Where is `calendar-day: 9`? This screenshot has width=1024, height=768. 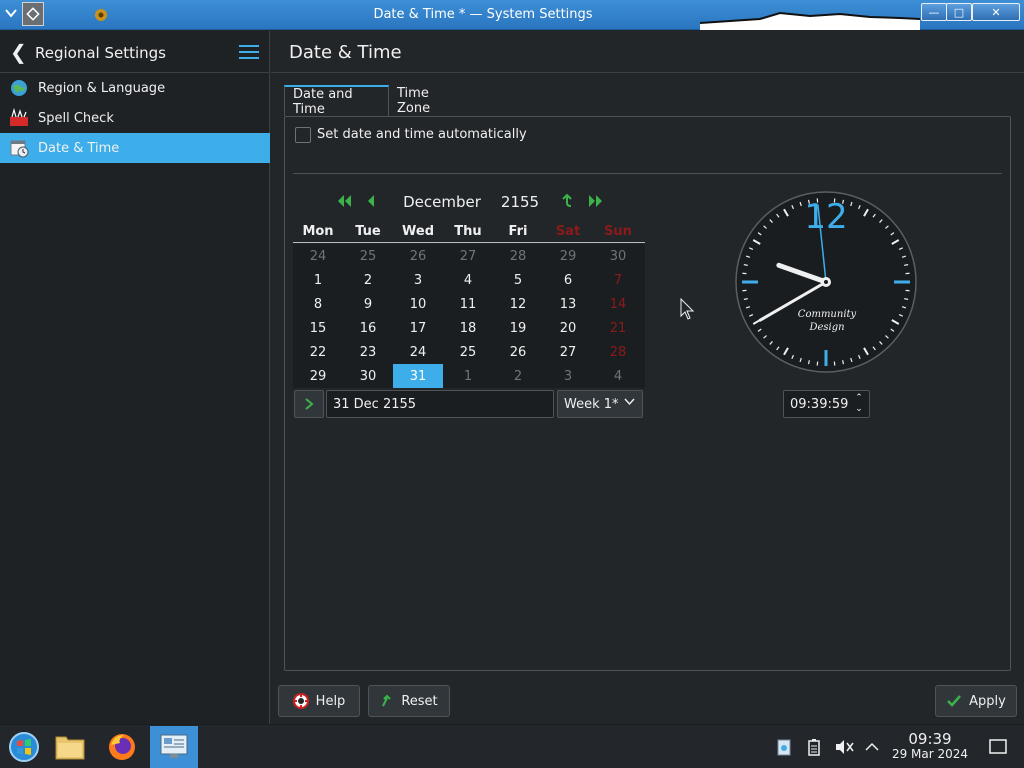 calendar-day: 9 is located at coordinates (368, 304).